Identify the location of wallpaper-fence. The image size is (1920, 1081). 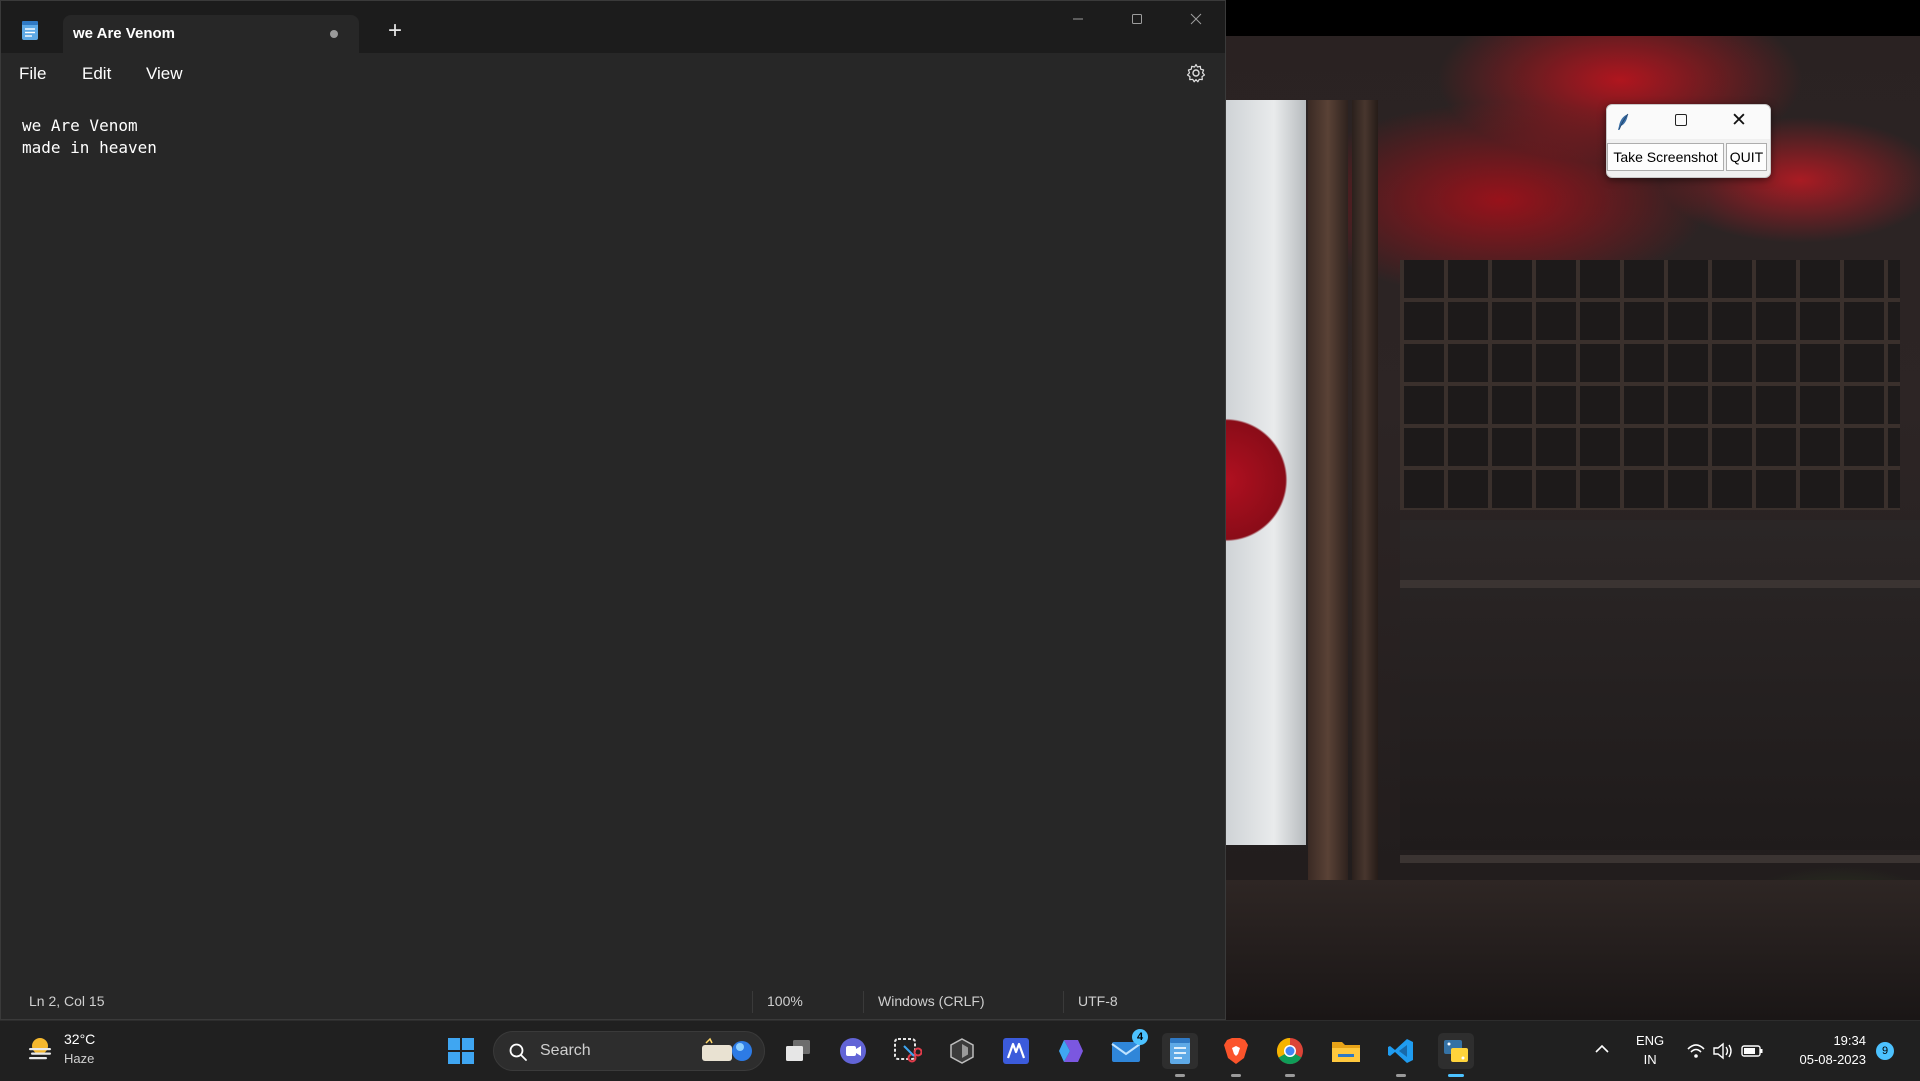
(1660, 685).